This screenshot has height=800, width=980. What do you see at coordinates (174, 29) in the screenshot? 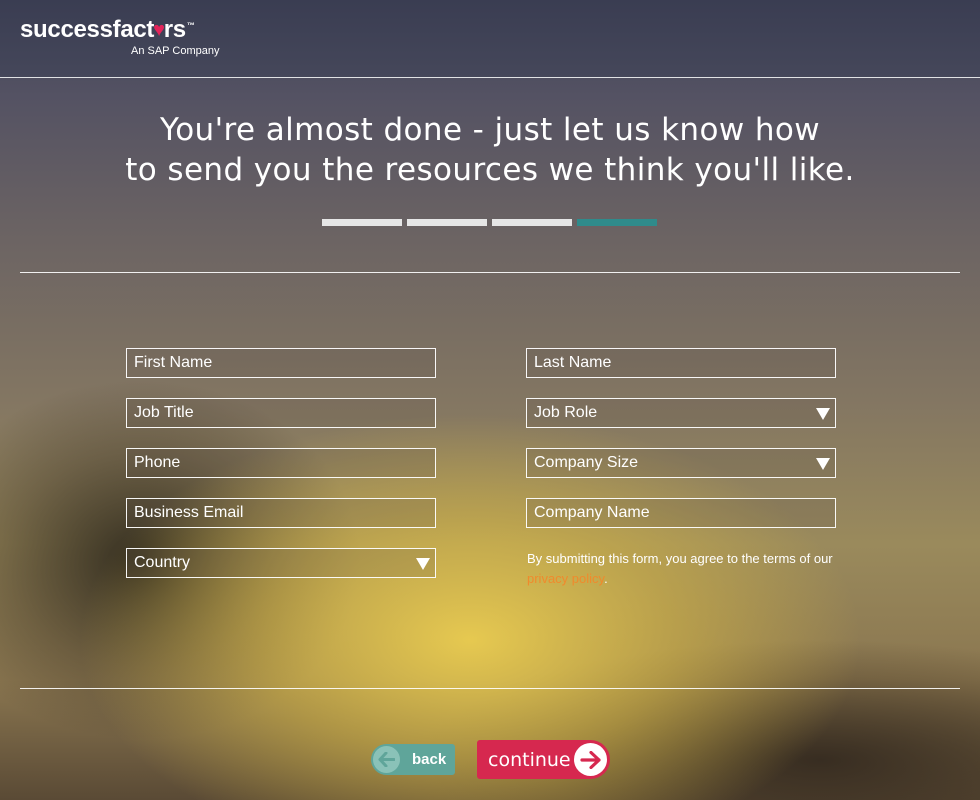
I see `logo-text-end: rs` at bounding box center [174, 29].